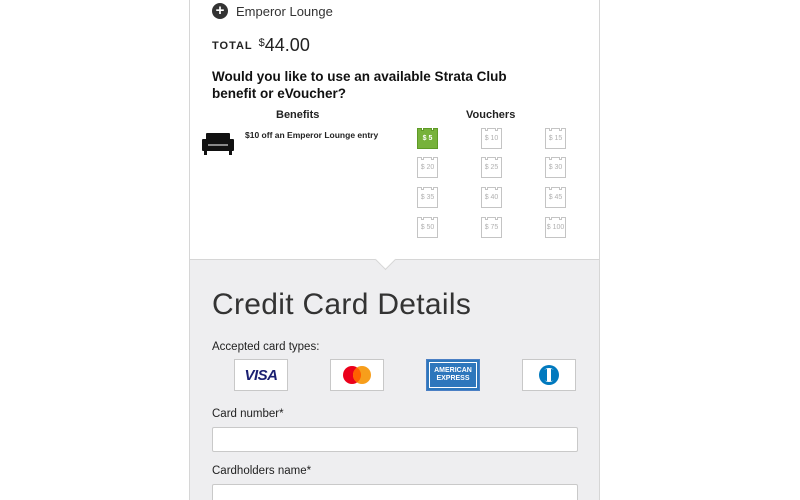  What do you see at coordinates (491, 138) in the screenshot?
I see `voucher-10: $ 10` at bounding box center [491, 138].